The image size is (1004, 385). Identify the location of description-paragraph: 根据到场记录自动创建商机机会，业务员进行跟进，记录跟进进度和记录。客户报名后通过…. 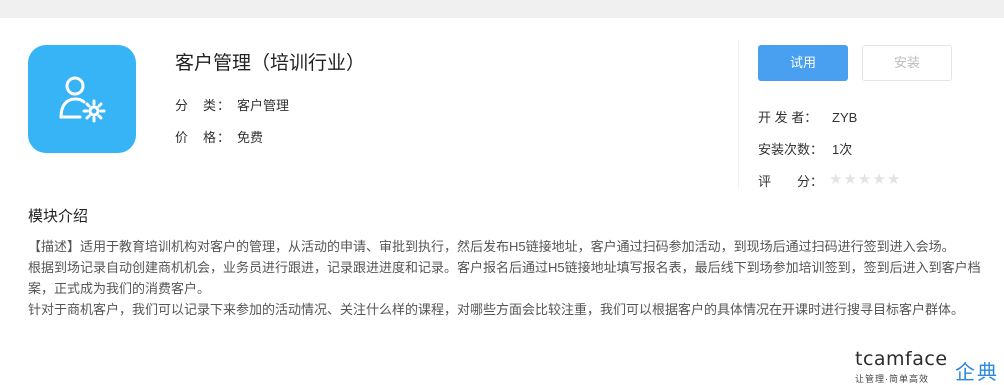
(504, 278).